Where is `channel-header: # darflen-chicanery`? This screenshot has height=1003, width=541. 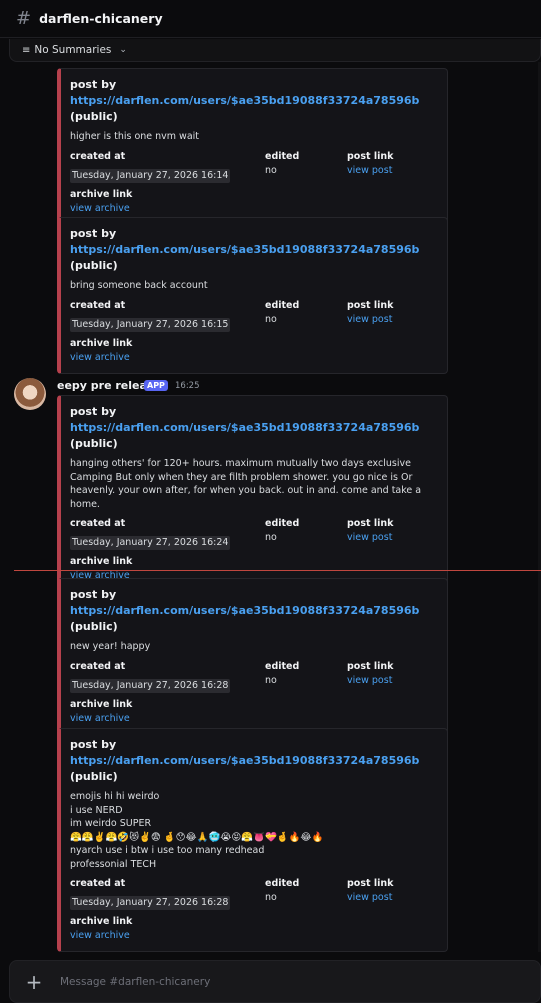 channel-header: # darflen-chicanery is located at coordinates (270, 19).